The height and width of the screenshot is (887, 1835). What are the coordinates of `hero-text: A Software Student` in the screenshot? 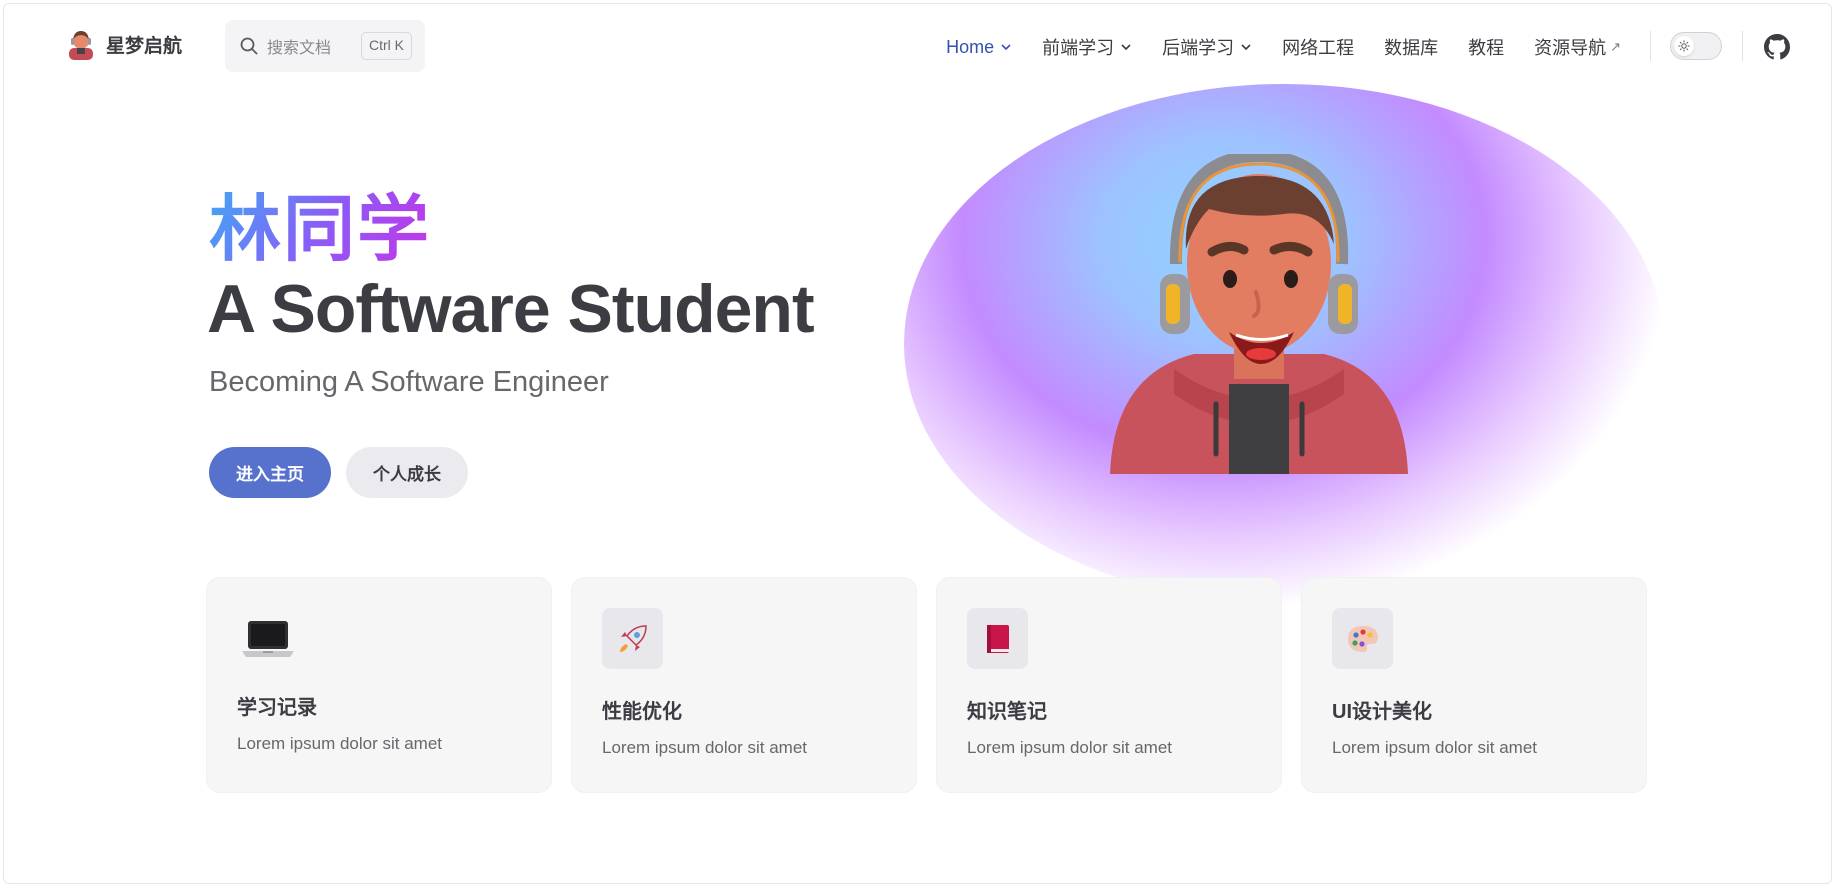 It's located at (511, 309).